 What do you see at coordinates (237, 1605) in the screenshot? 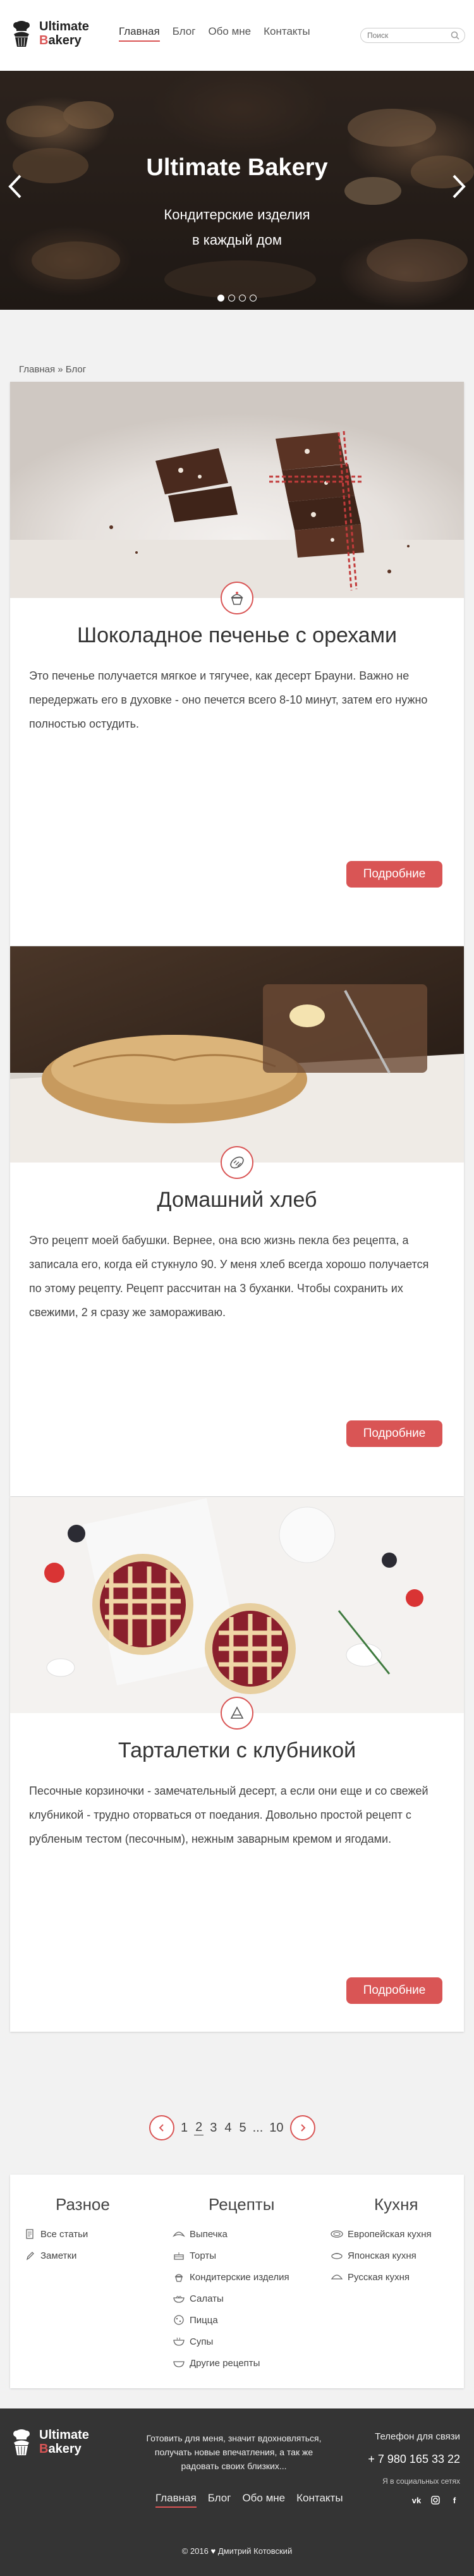
I see `post-image-strawberry-tarts` at bounding box center [237, 1605].